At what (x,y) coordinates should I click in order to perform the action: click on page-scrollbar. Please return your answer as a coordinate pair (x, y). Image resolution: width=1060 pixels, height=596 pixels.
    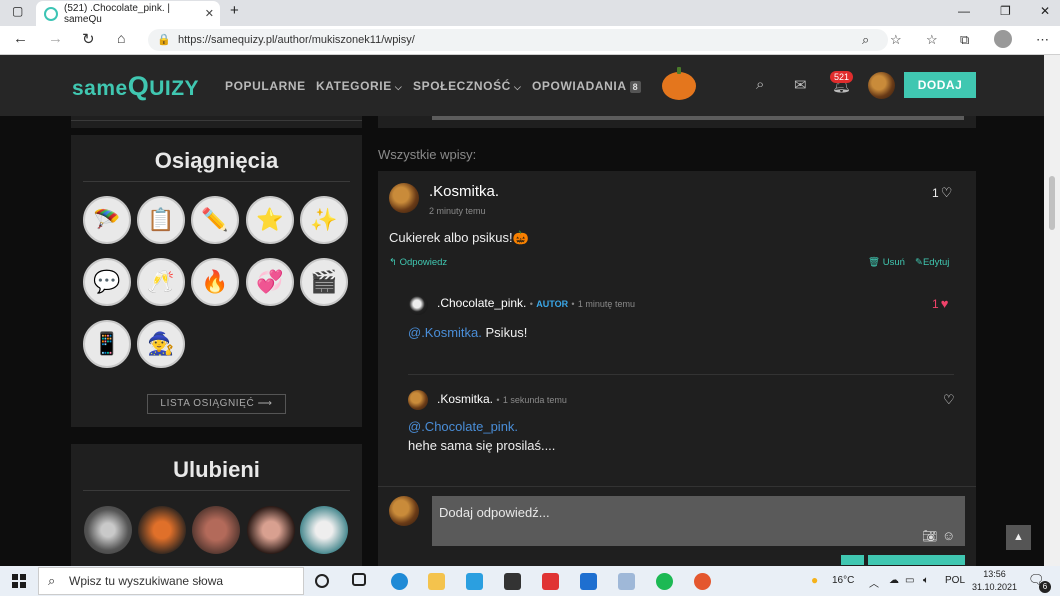
    Looking at the image, I should click on (1052, 310).